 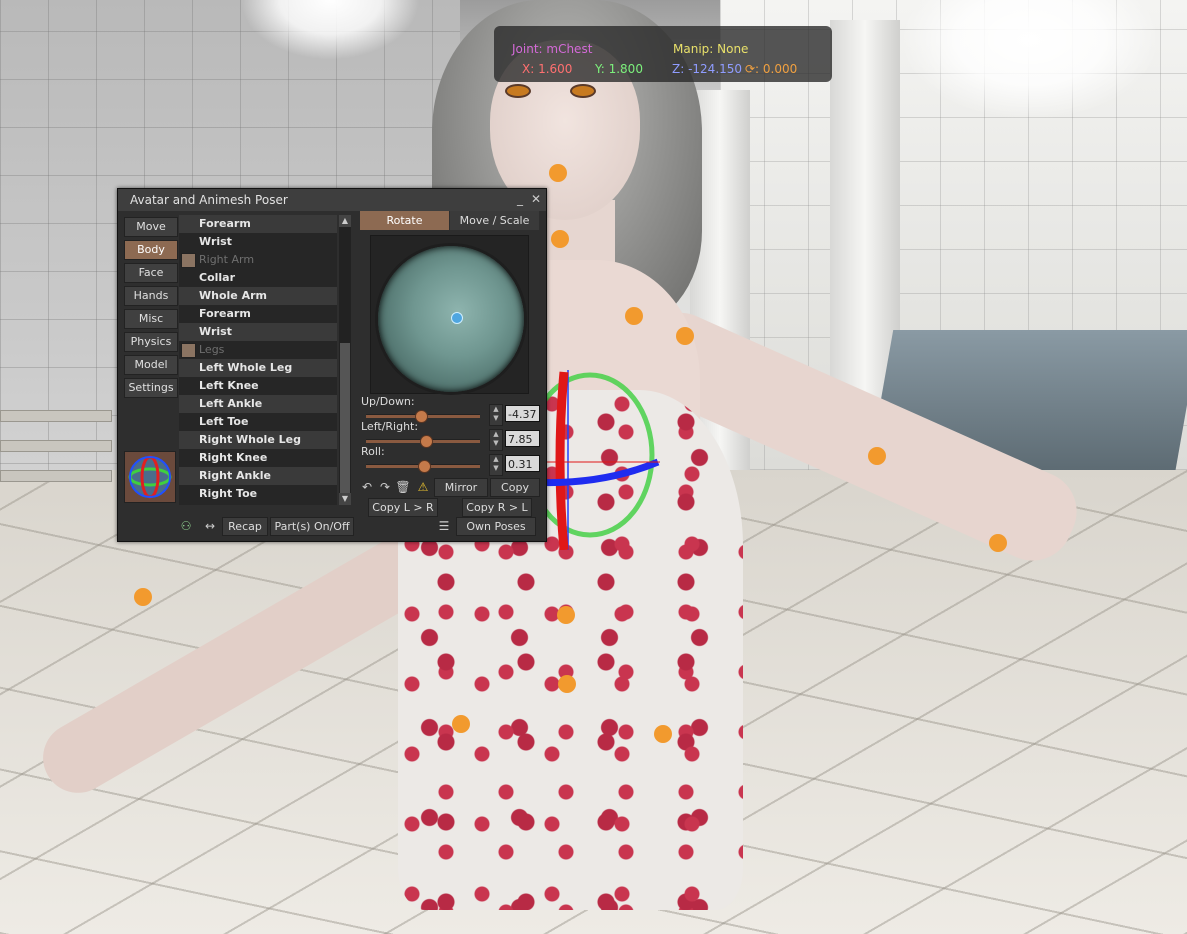 What do you see at coordinates (707, 69) in the screenshot?
I see `hud-z: Z: -124.150` at bounding box center [707, 69].